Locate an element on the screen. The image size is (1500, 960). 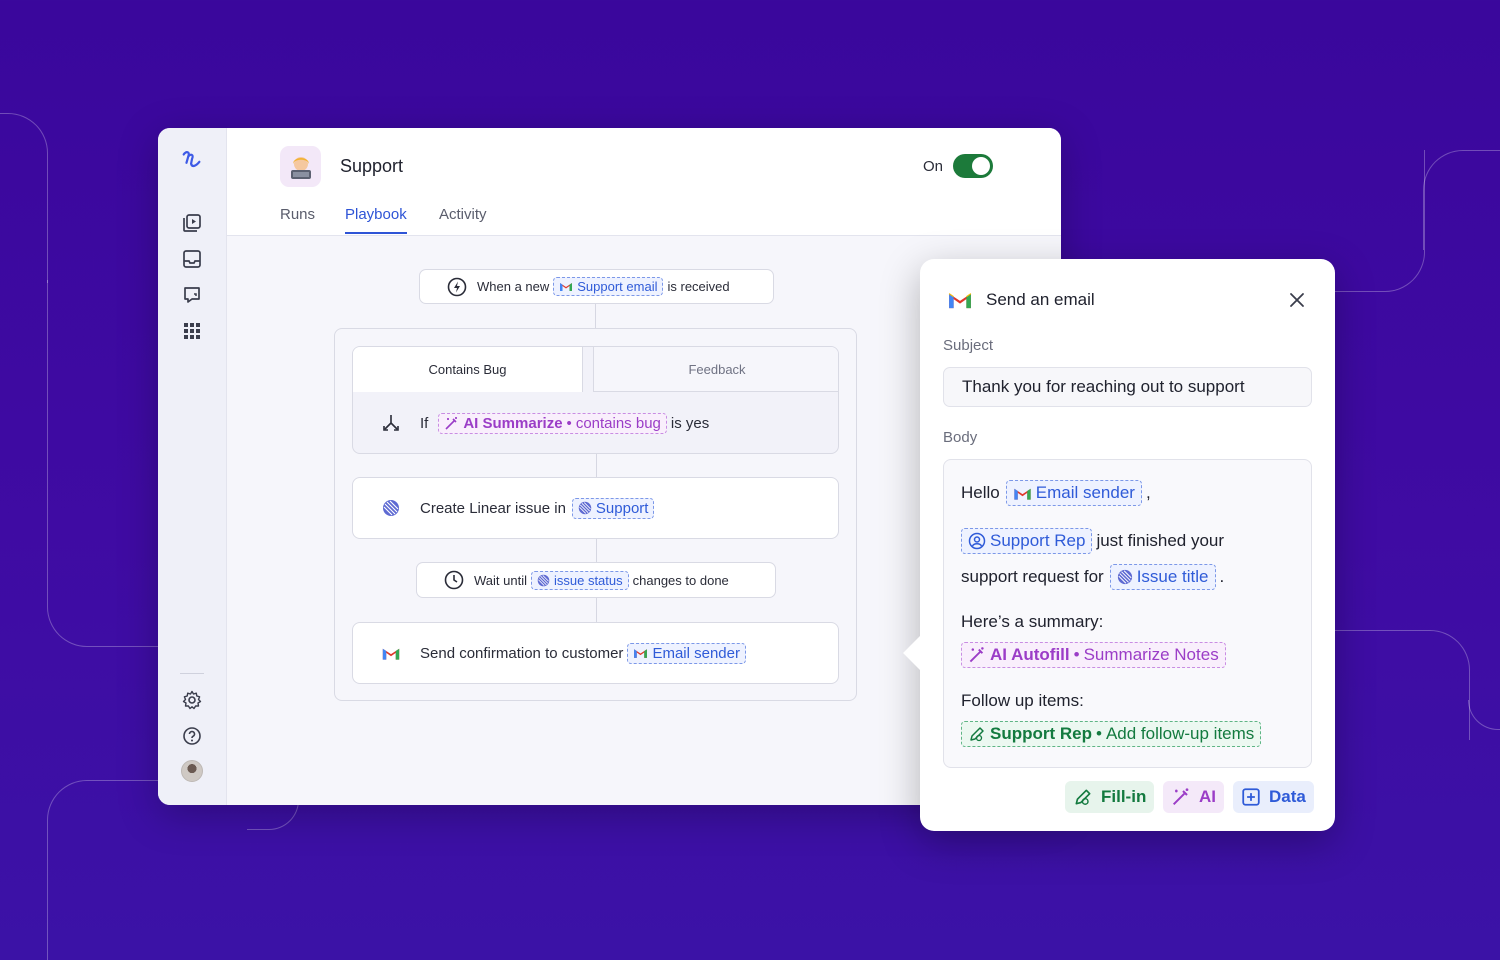
body-line: AI Autofill • Summarize Notes is located at coordinates (1095, 655).